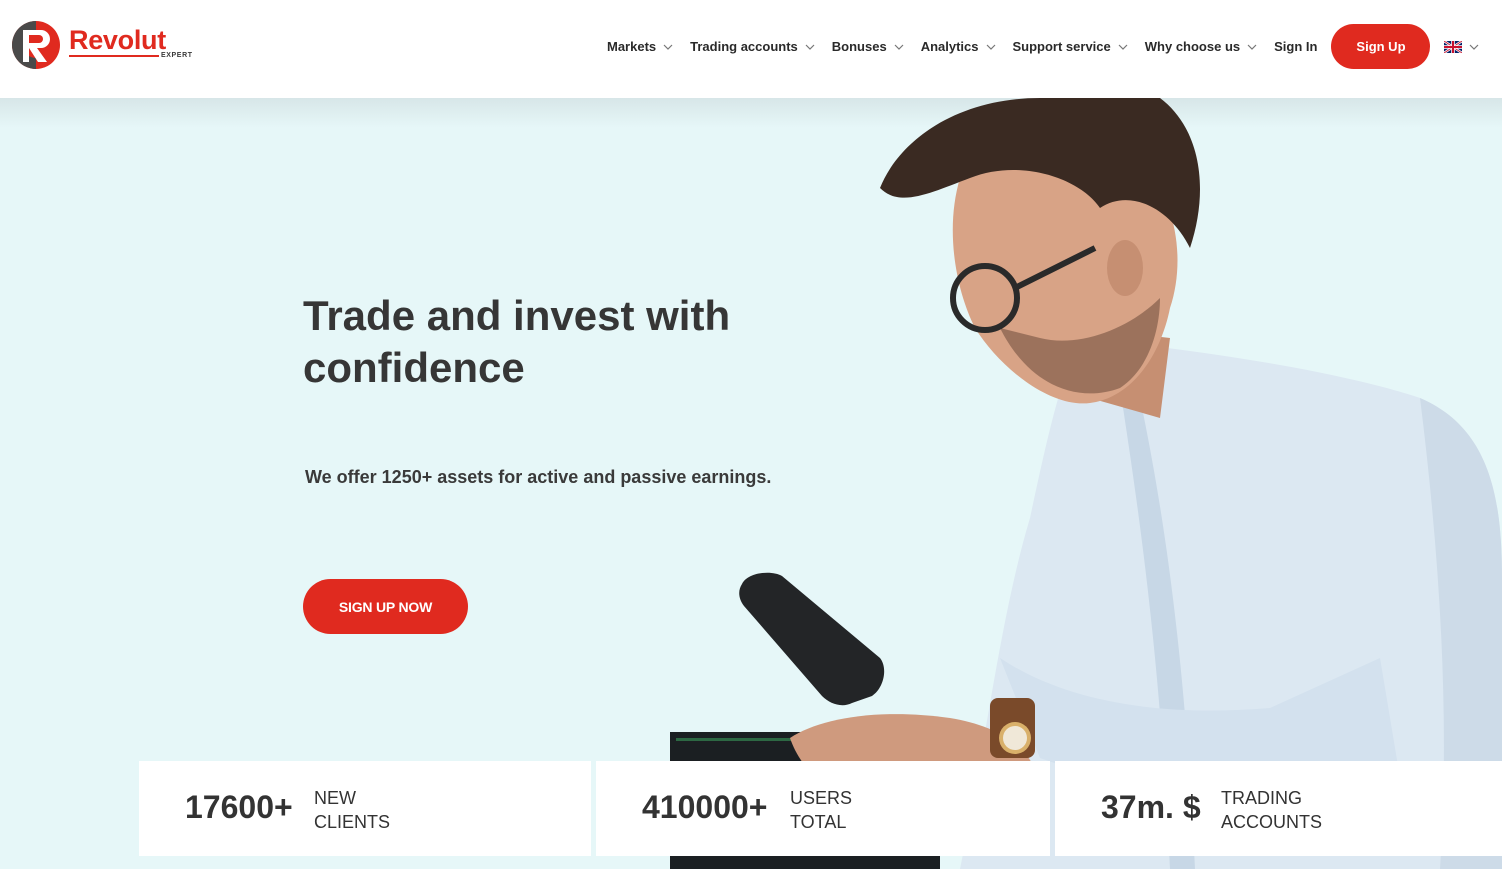 The height and width of the screenshot is (869, 1502). Describe the element at coordinates (949, 46) in the screenshot. I see `nav-item-label: Analytics` at that location.